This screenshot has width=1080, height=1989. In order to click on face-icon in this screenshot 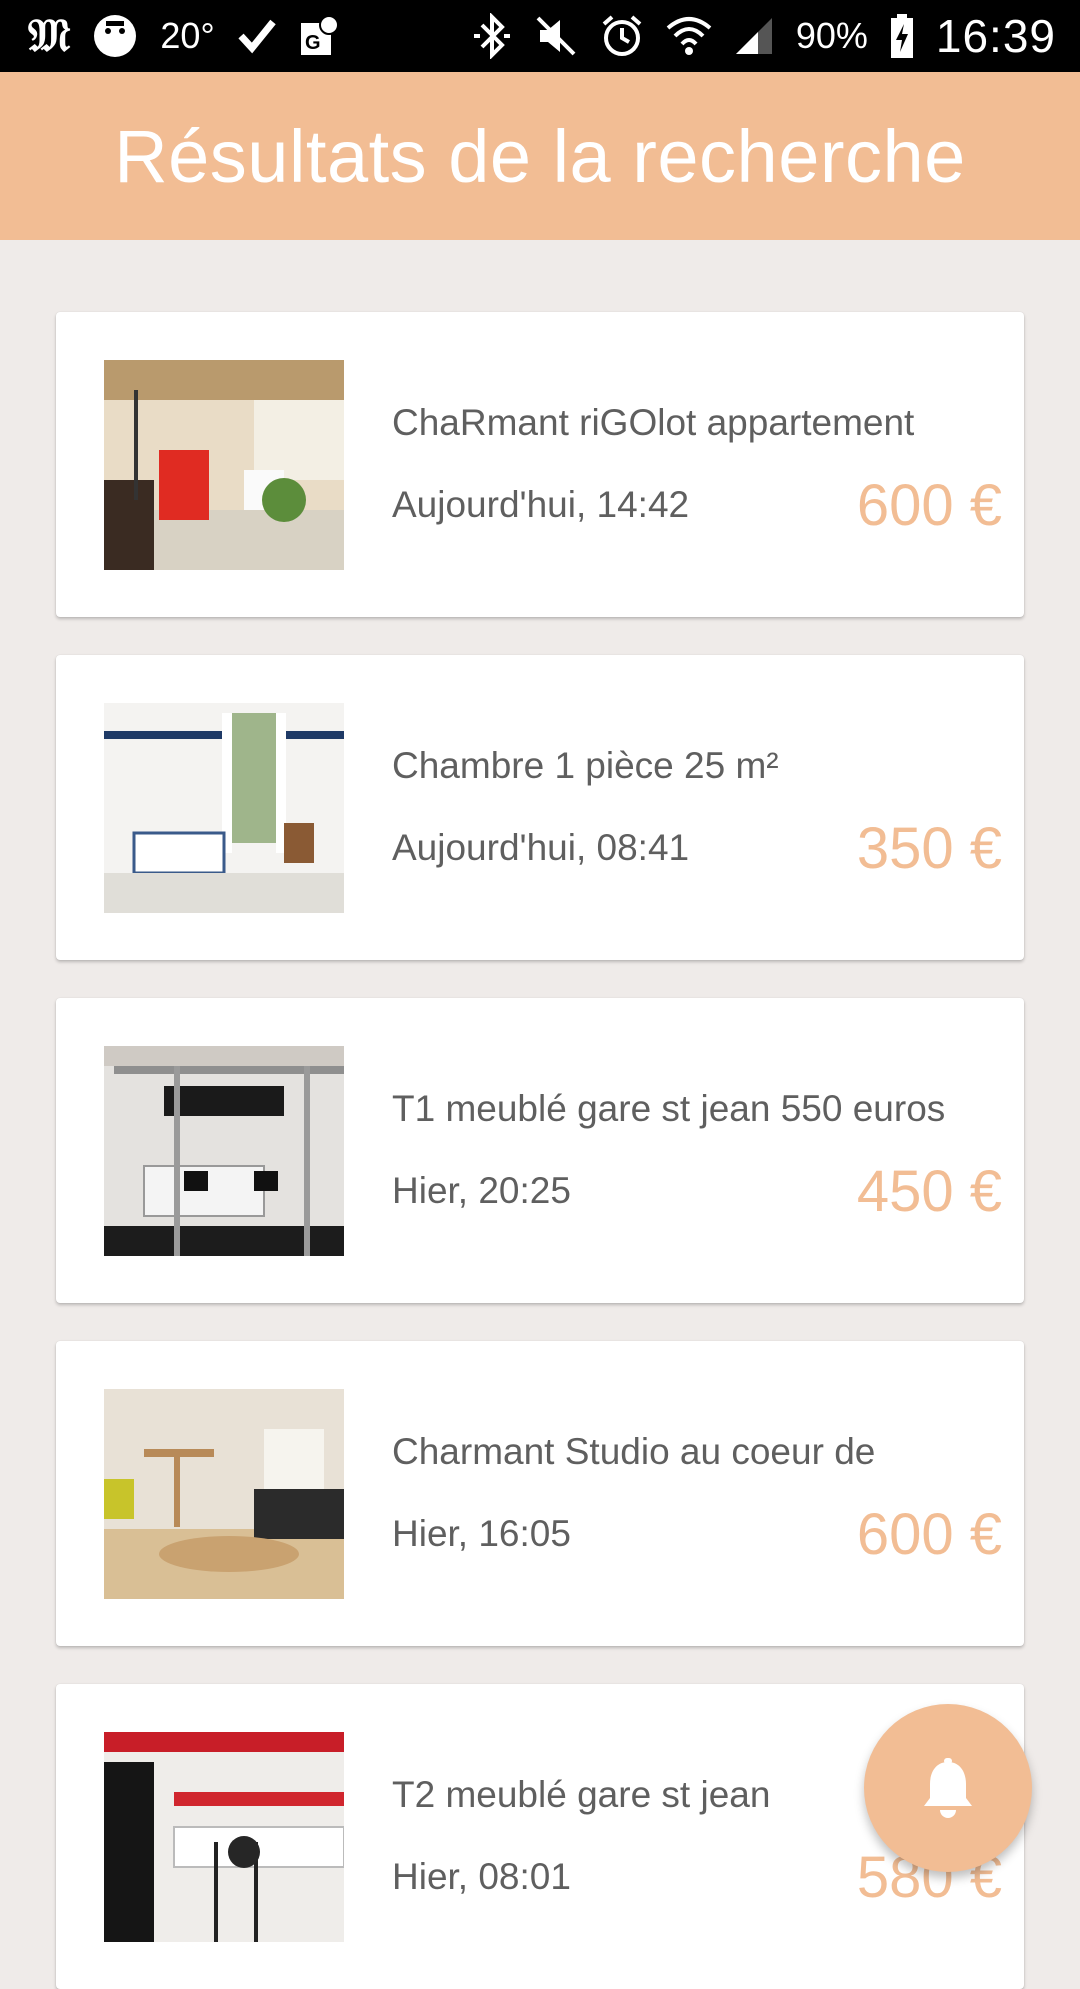, I will do `click(115, 36)`.